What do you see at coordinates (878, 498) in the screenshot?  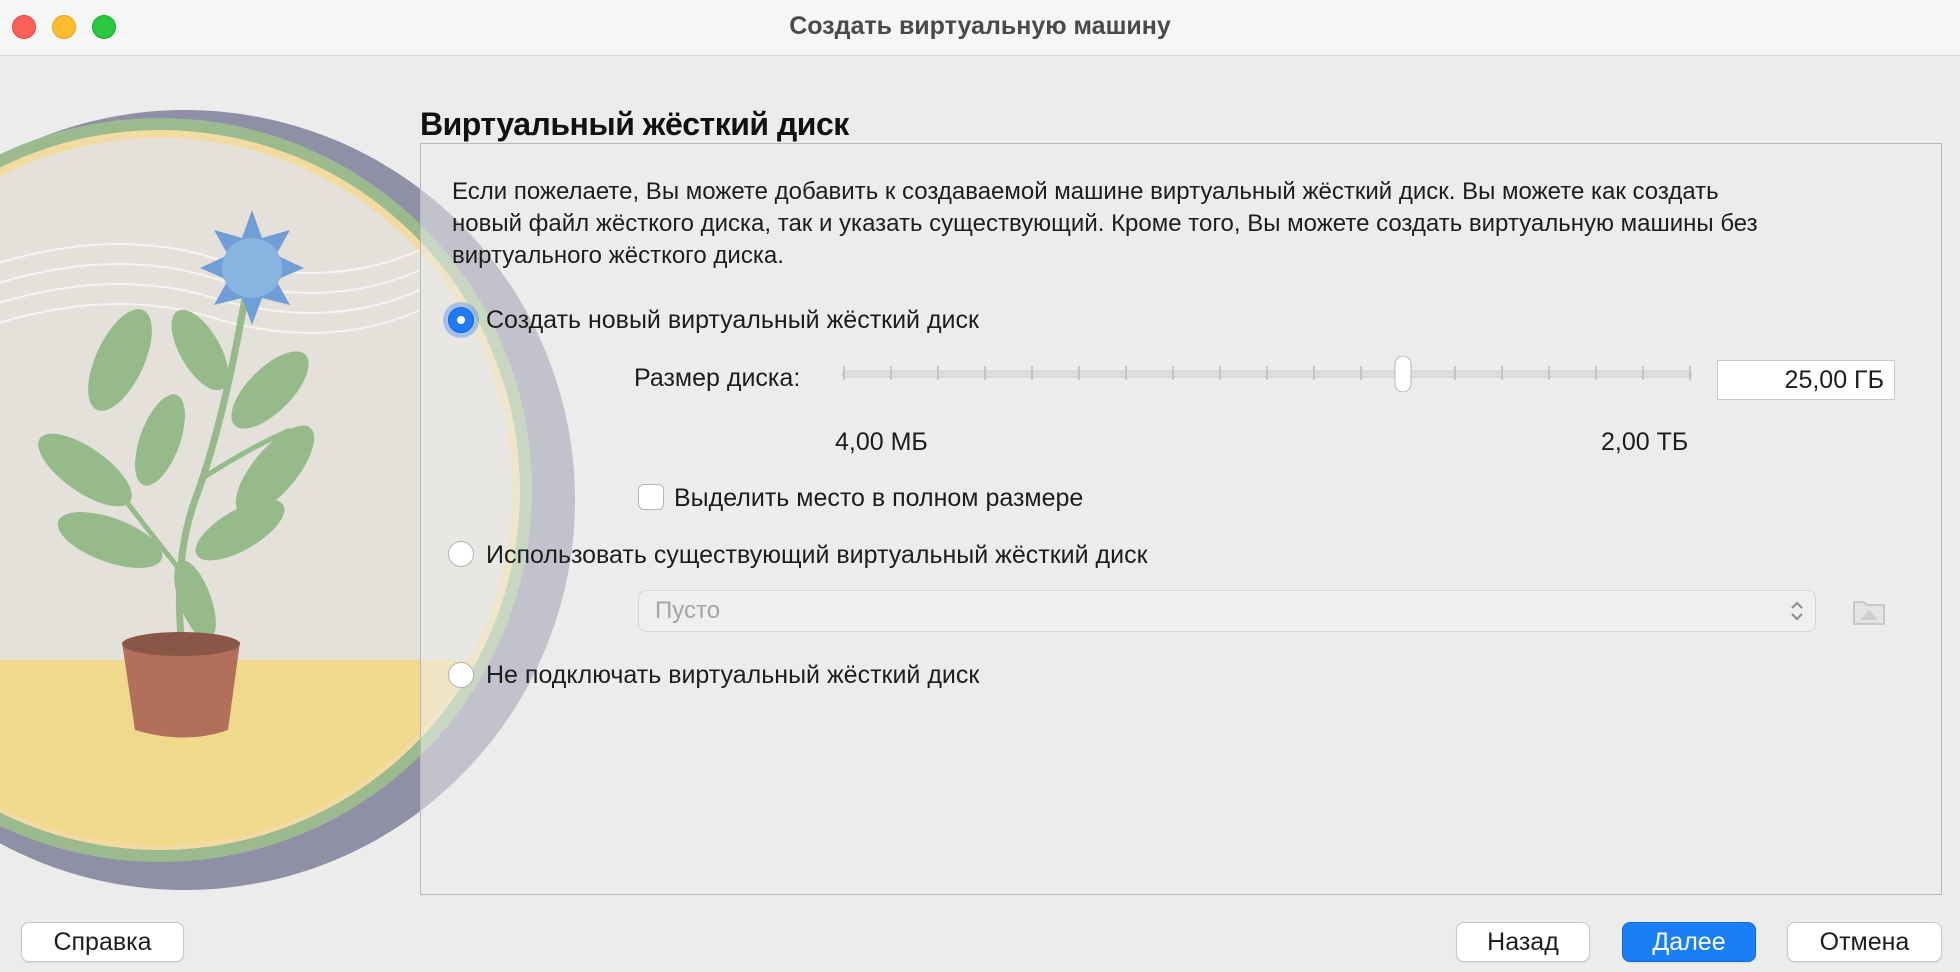 I see `preallocate-label: Выделить место в полном размере` at bounding box center [878, 498].